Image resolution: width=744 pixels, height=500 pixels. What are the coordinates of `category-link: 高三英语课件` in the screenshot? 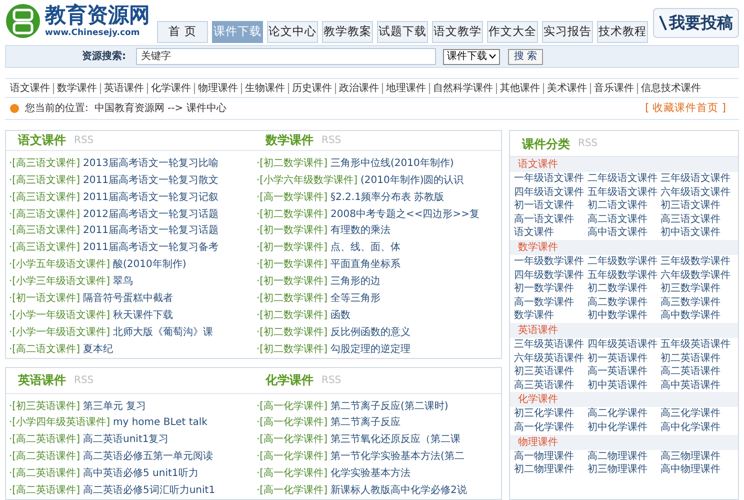 It's located at (551, 385).